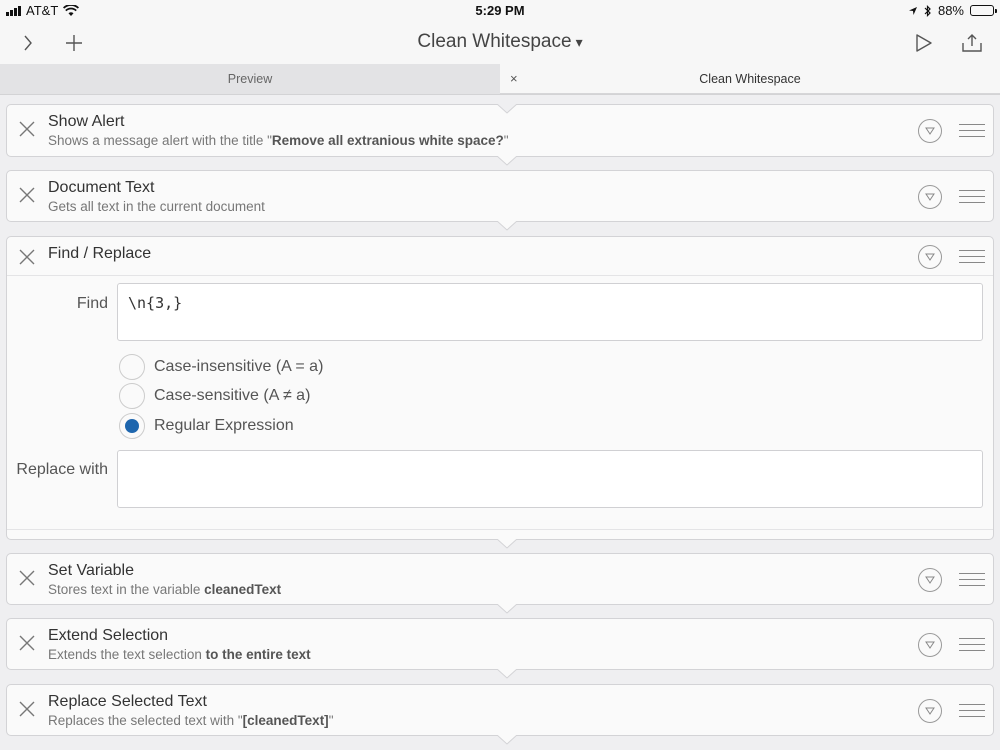  I want to click on tab-preview: Preview, so click(250, 79).